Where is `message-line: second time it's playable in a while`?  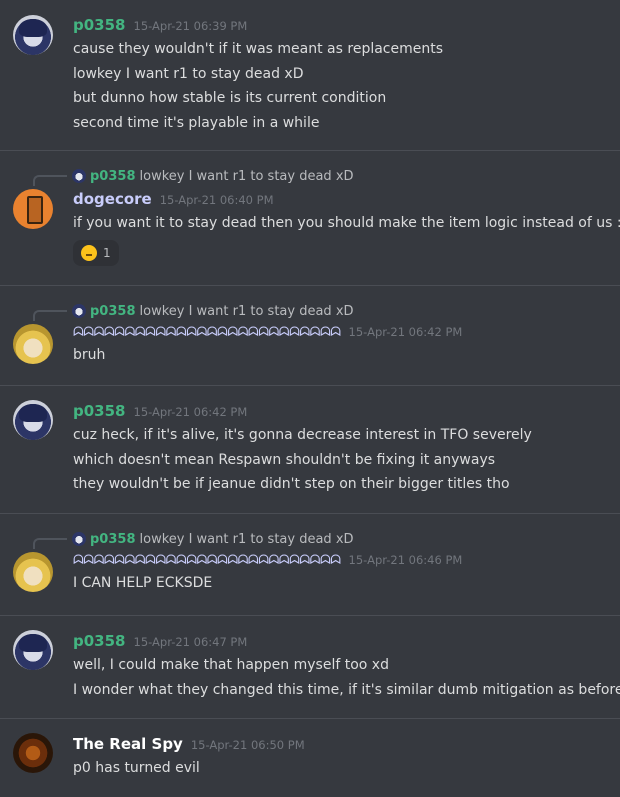 message-line: second time it's playable in a while is located at coordinates (196, 122).